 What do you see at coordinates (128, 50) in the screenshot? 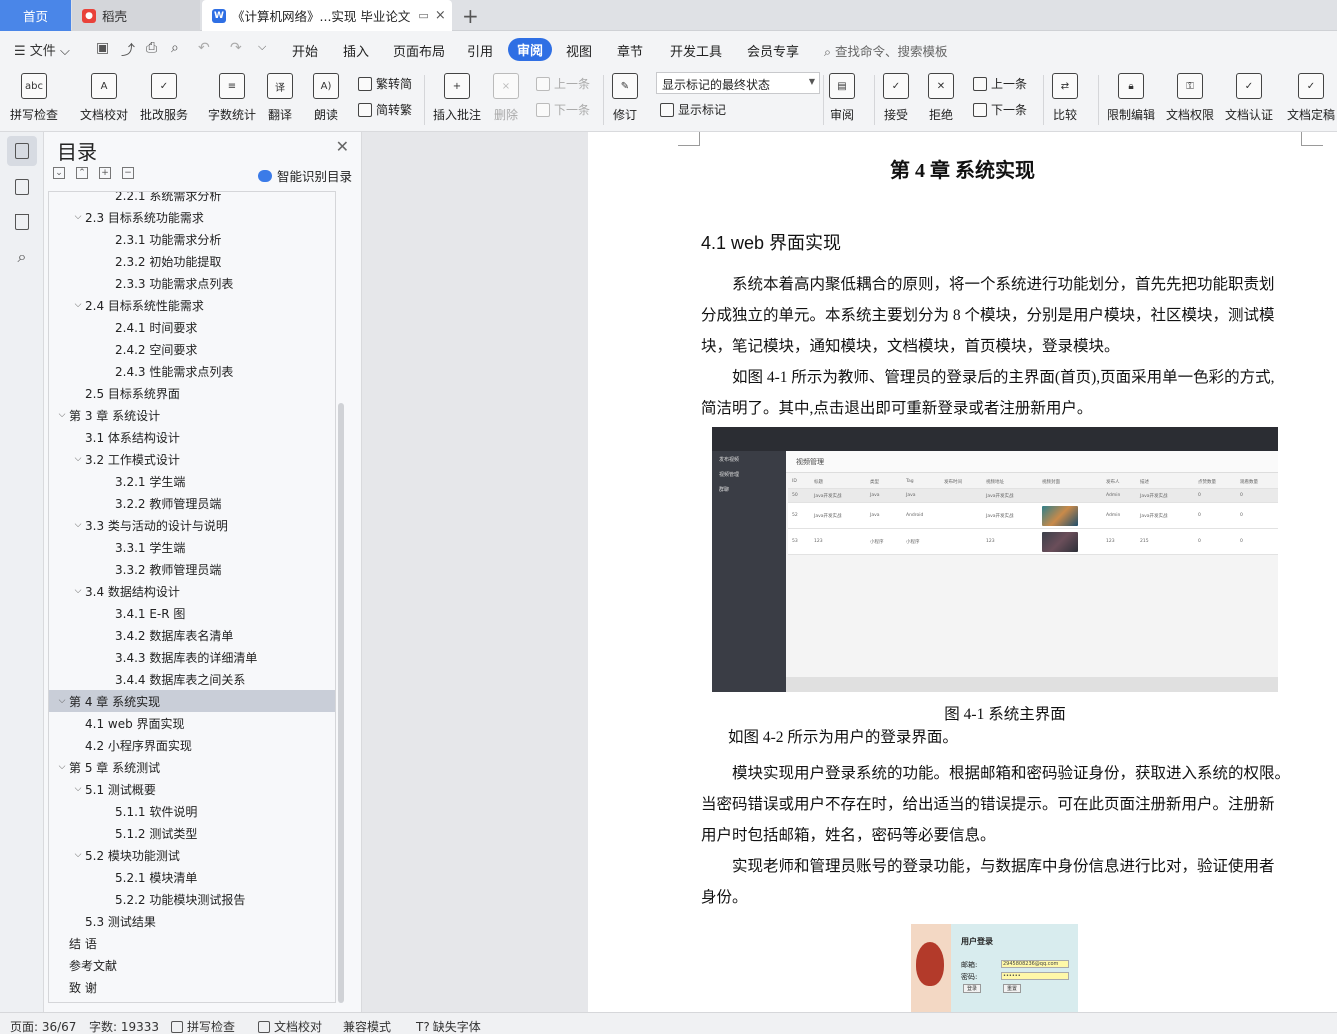
I see `share-icon: ⤴` at bounding box center [128, 50].